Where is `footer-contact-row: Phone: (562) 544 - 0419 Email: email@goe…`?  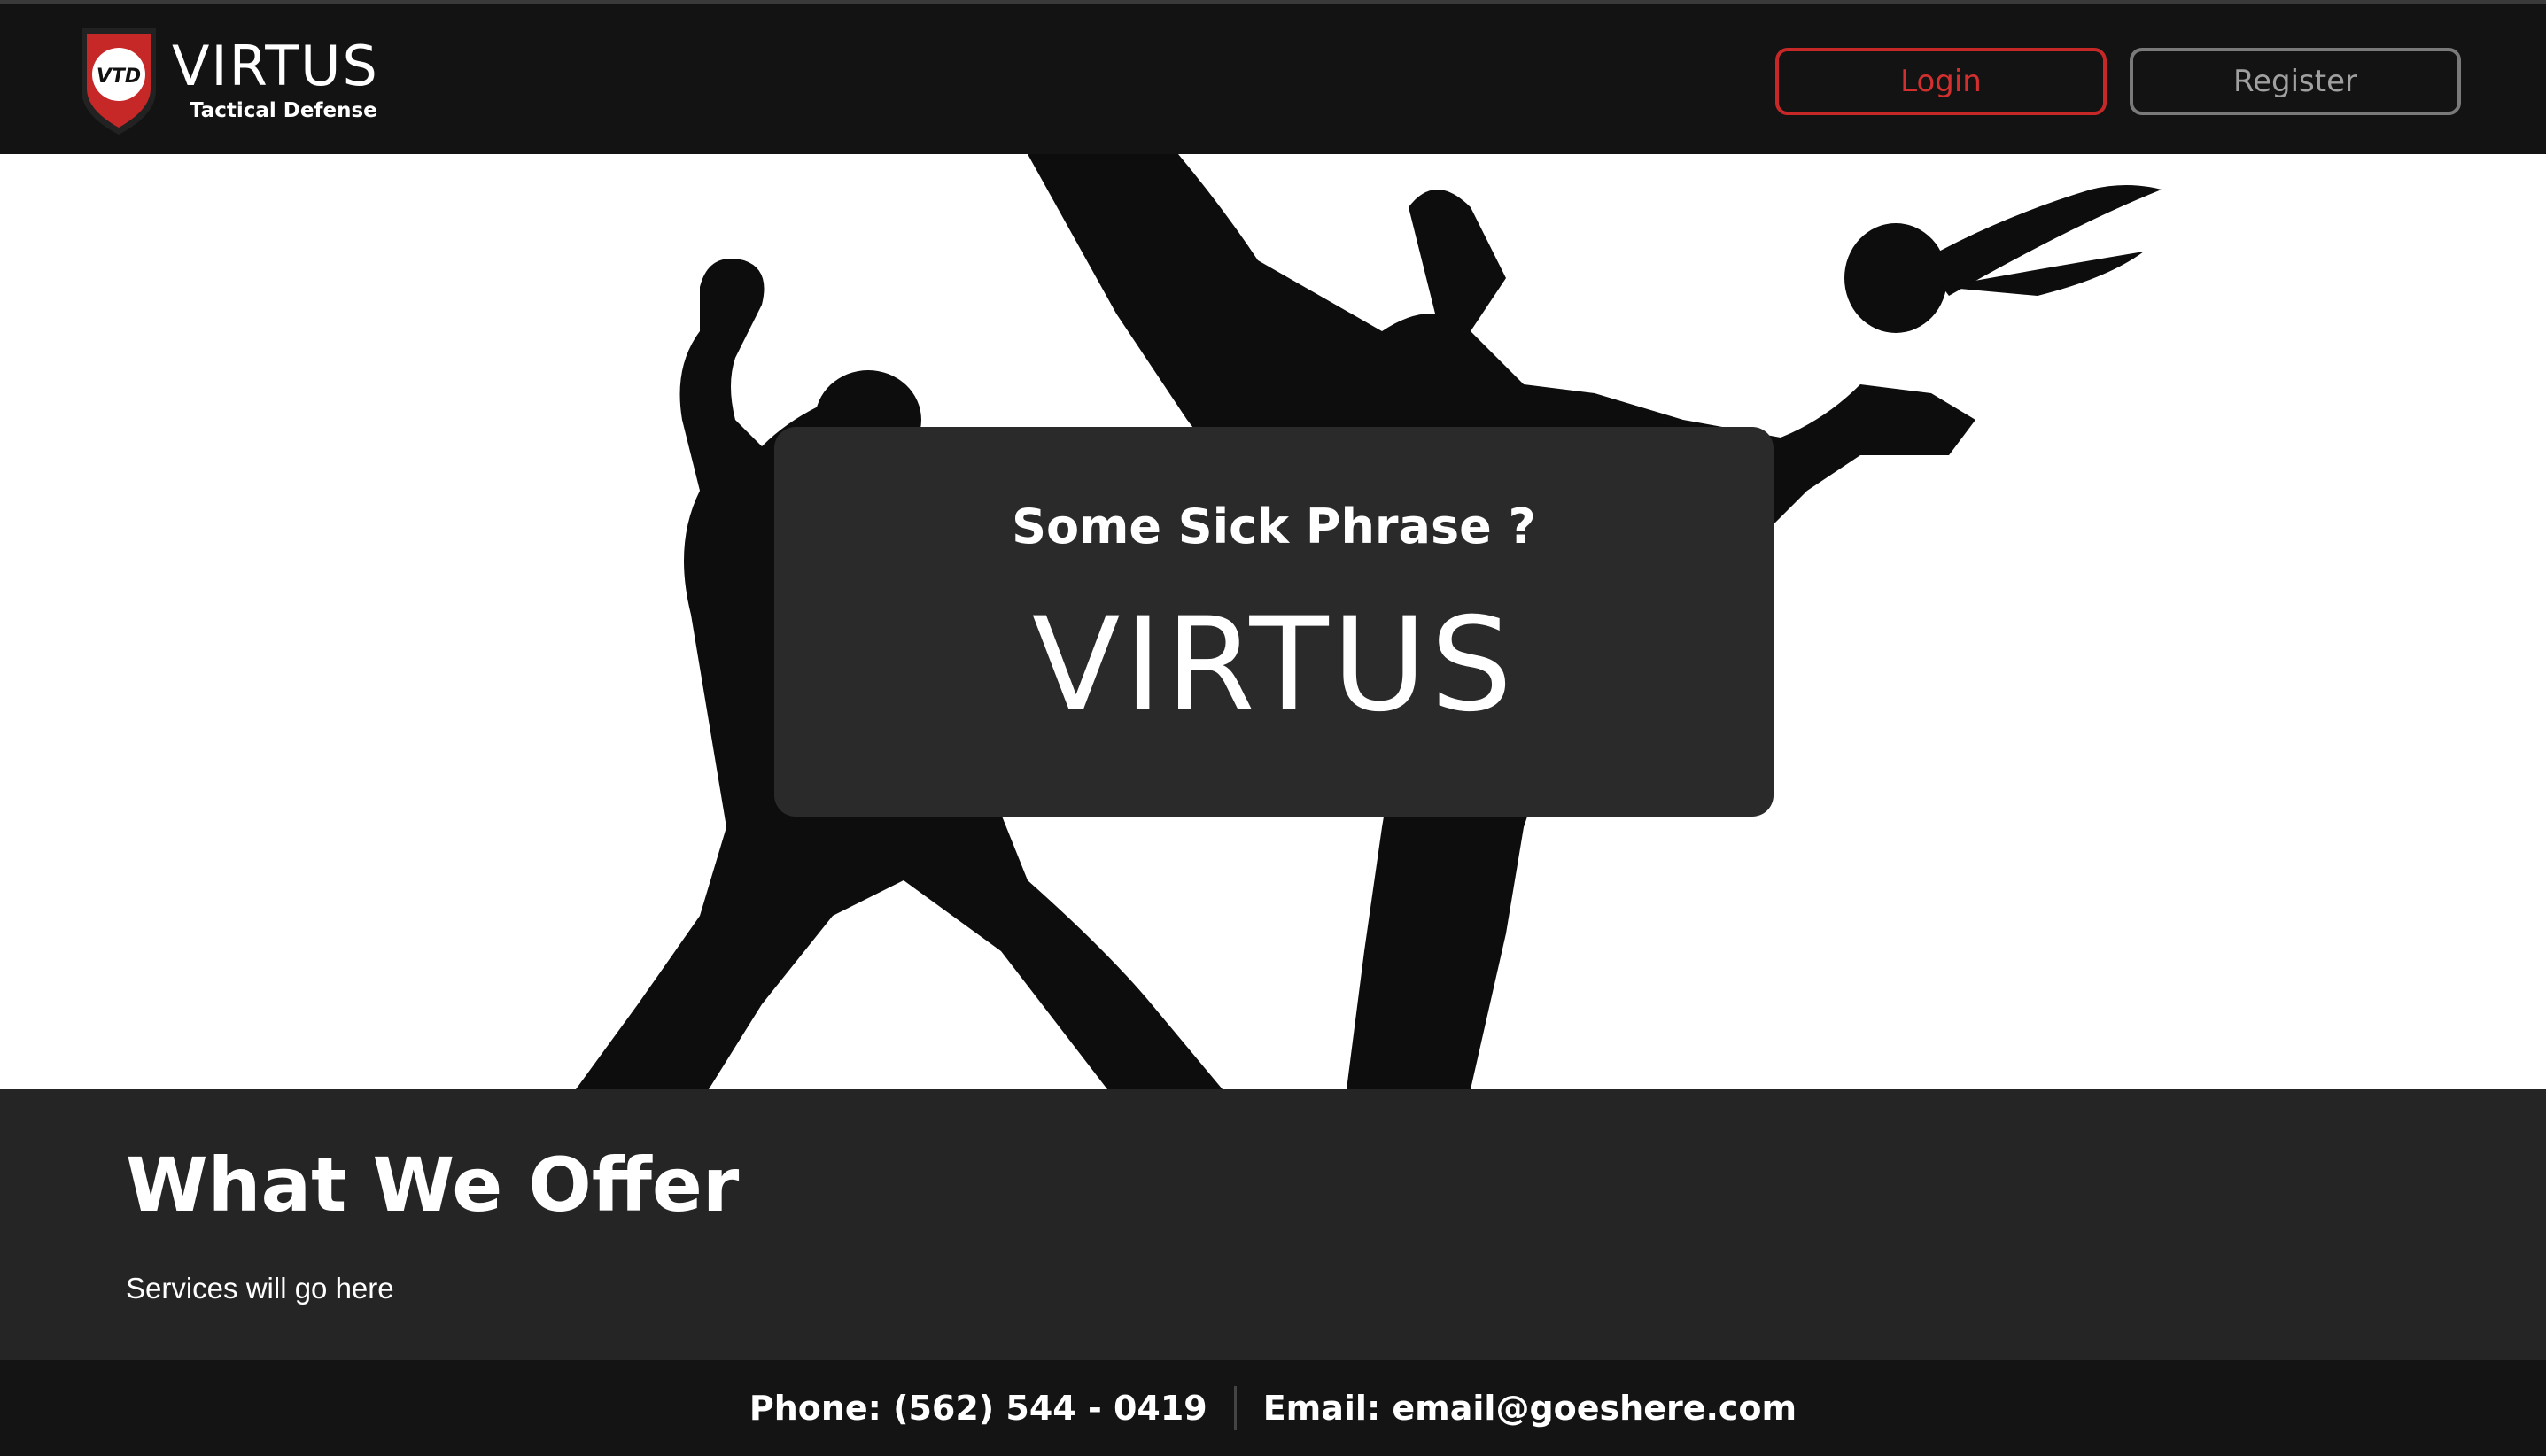
footer-contact-row: Phone: (562) 544 - 0419 Email: email@goe… is located at coordinates (1273, 1408).